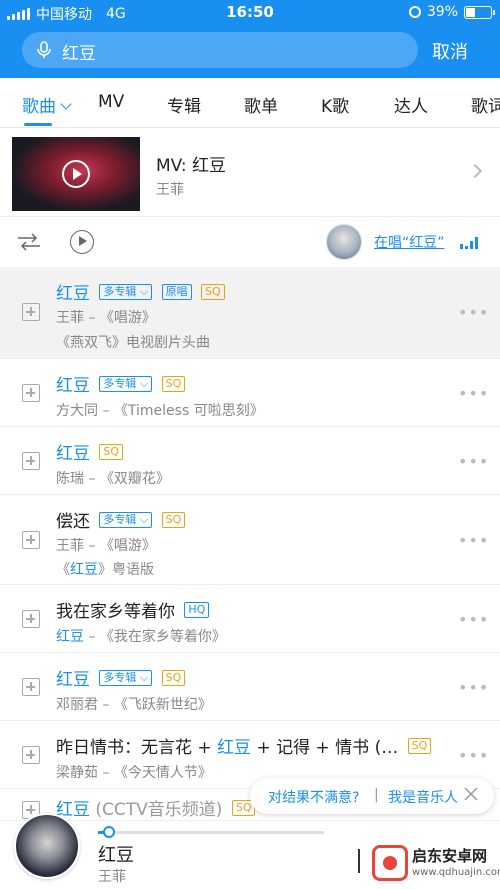  What do you see at coordinates (160, 411) in the screenshot?
I see `song-subtitle: 方大同 – 《Timeless 可啦思刻》` at bounding box center [160, 411].